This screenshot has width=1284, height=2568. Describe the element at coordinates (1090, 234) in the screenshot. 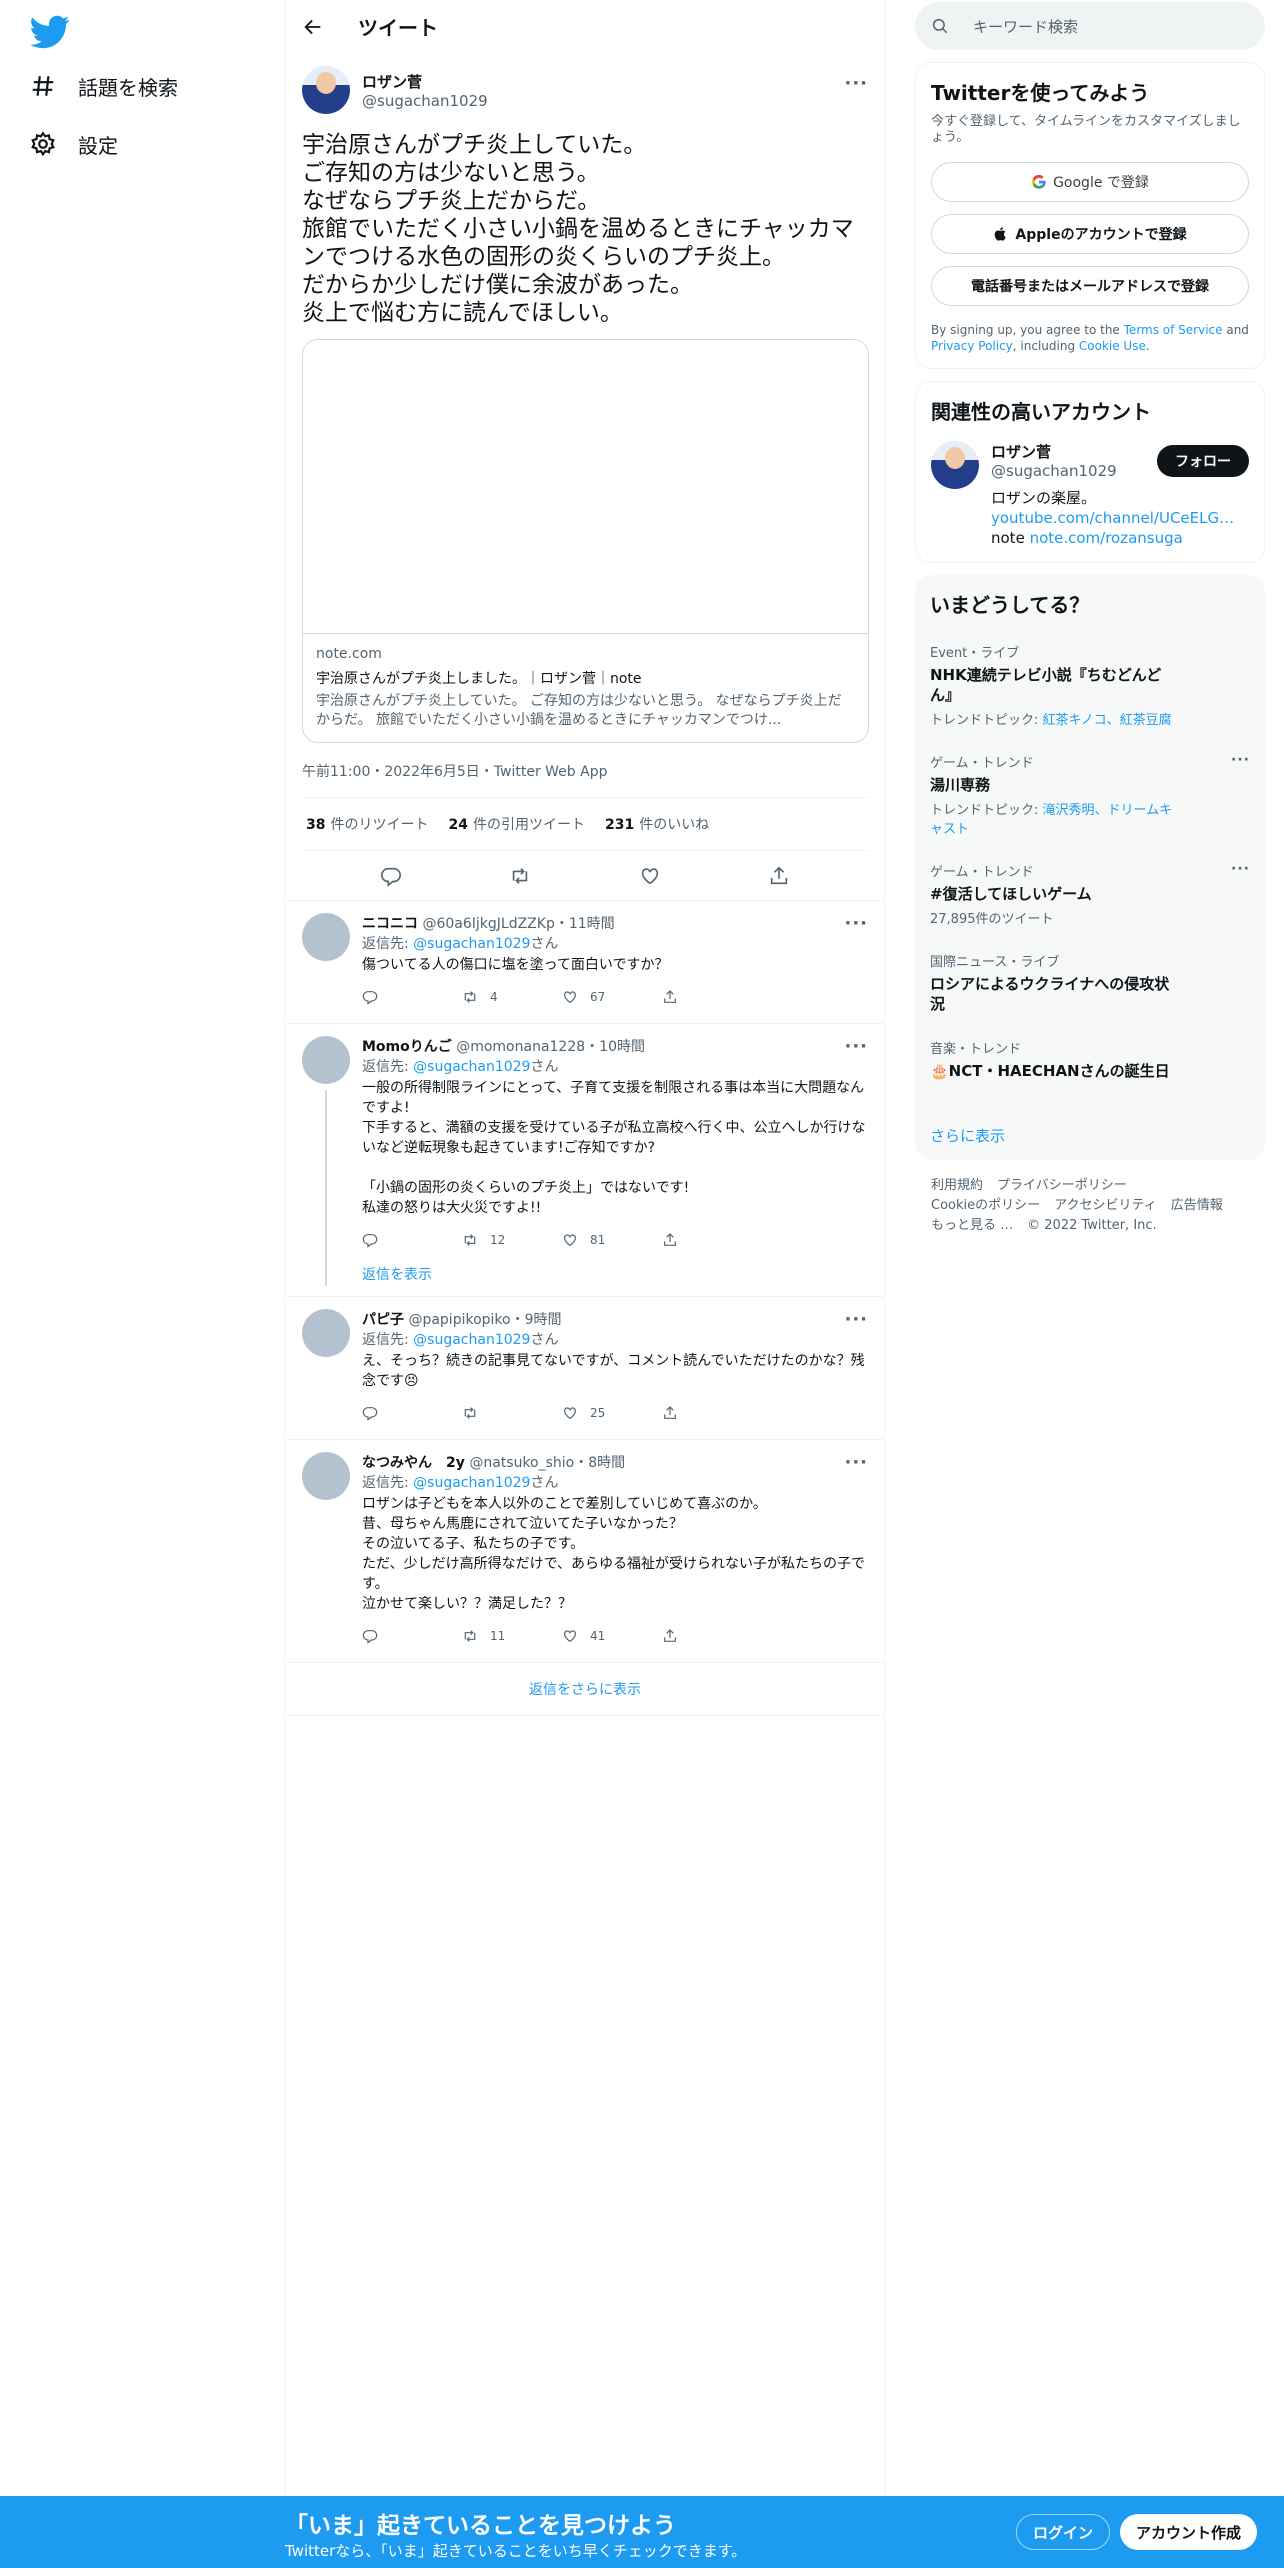

I see `apple-signup-button: Appleのアカウントで登録` at that location.